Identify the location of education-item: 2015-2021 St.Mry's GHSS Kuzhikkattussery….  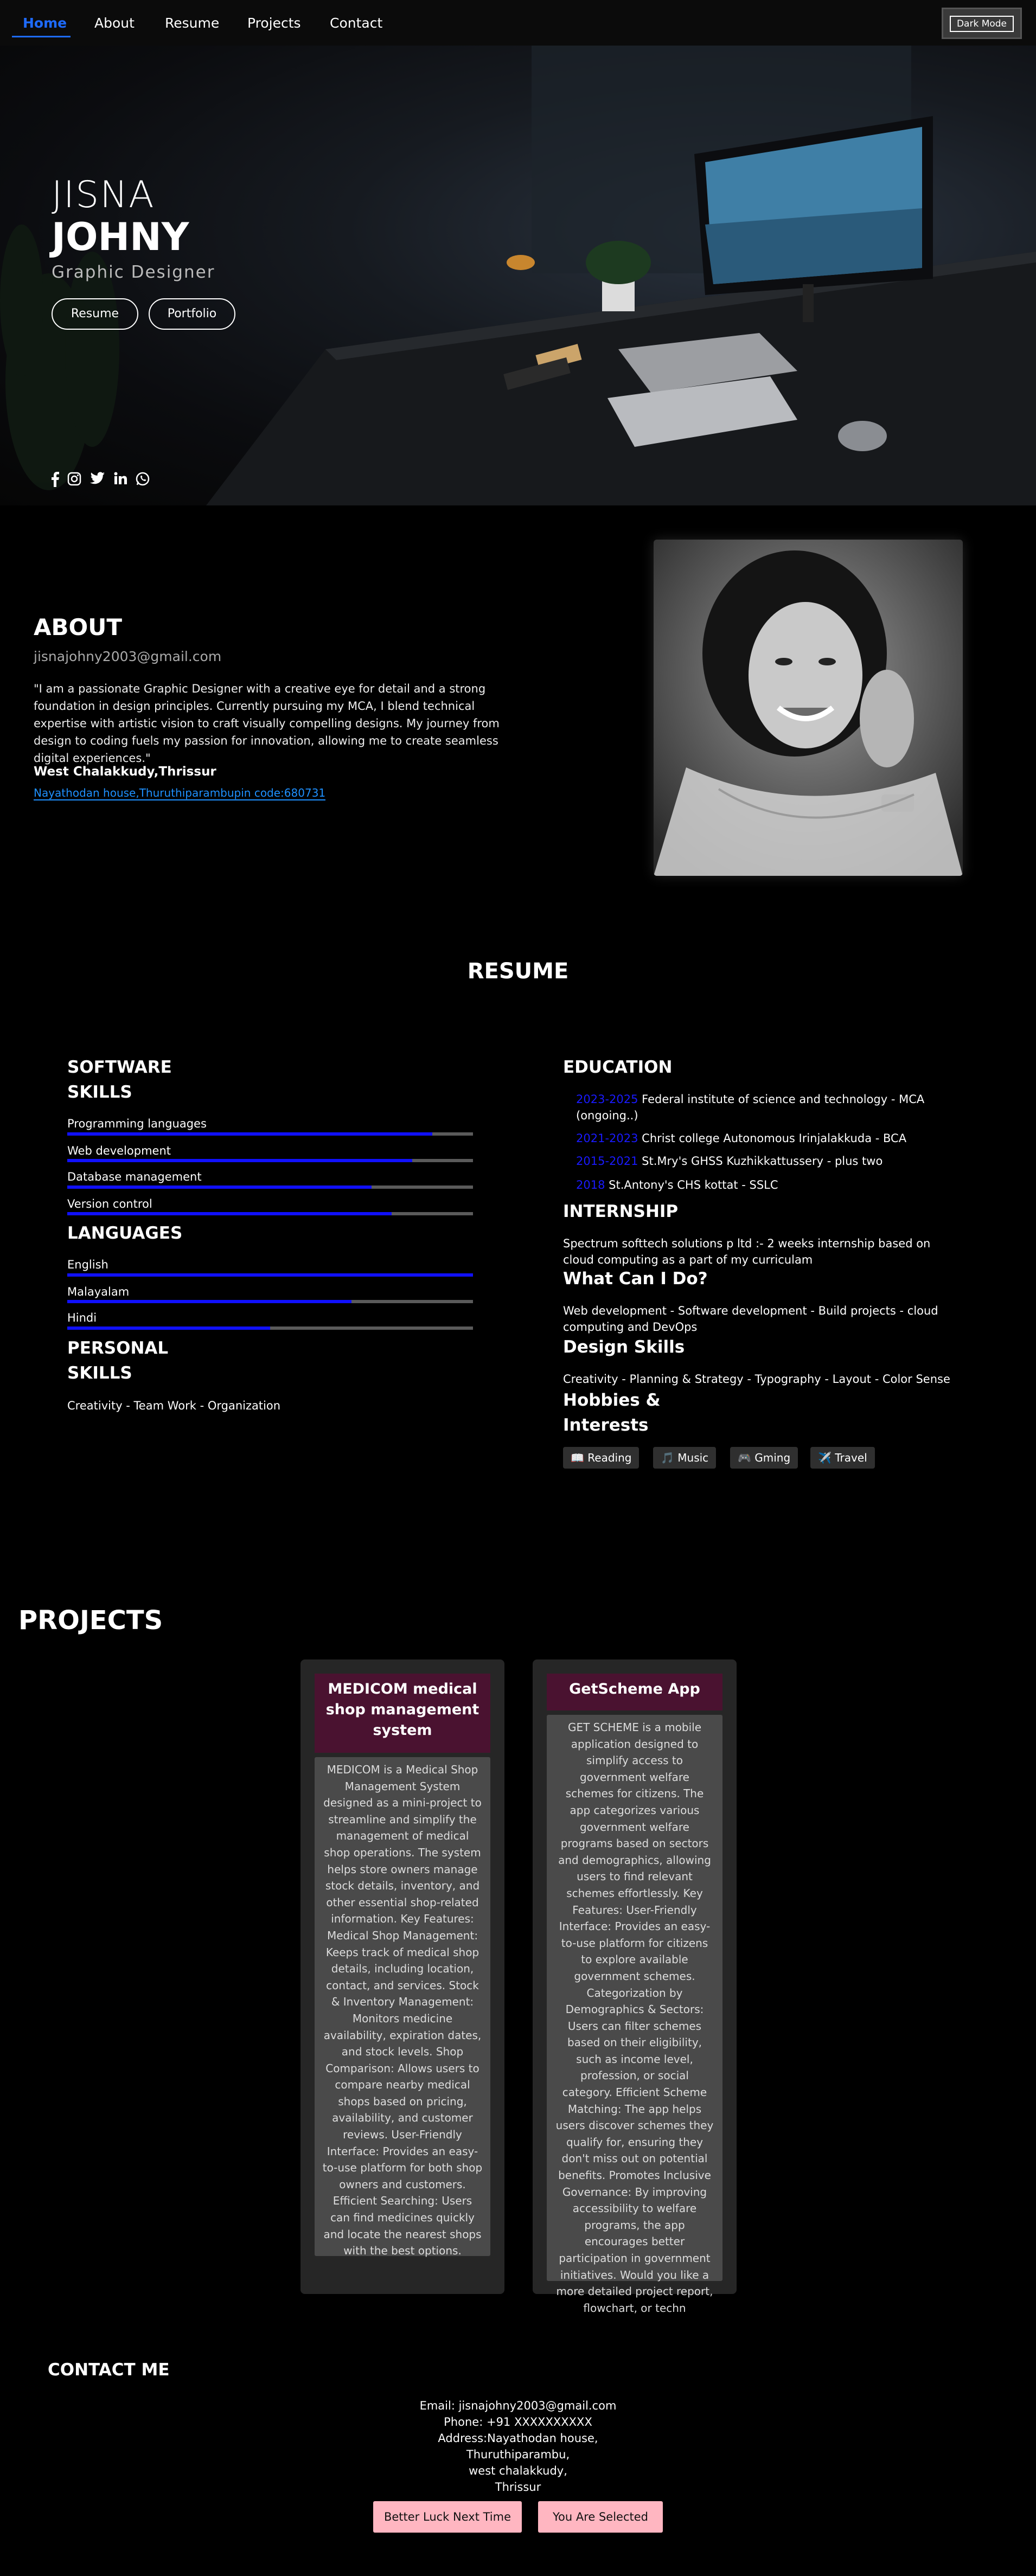
(771, 1161).